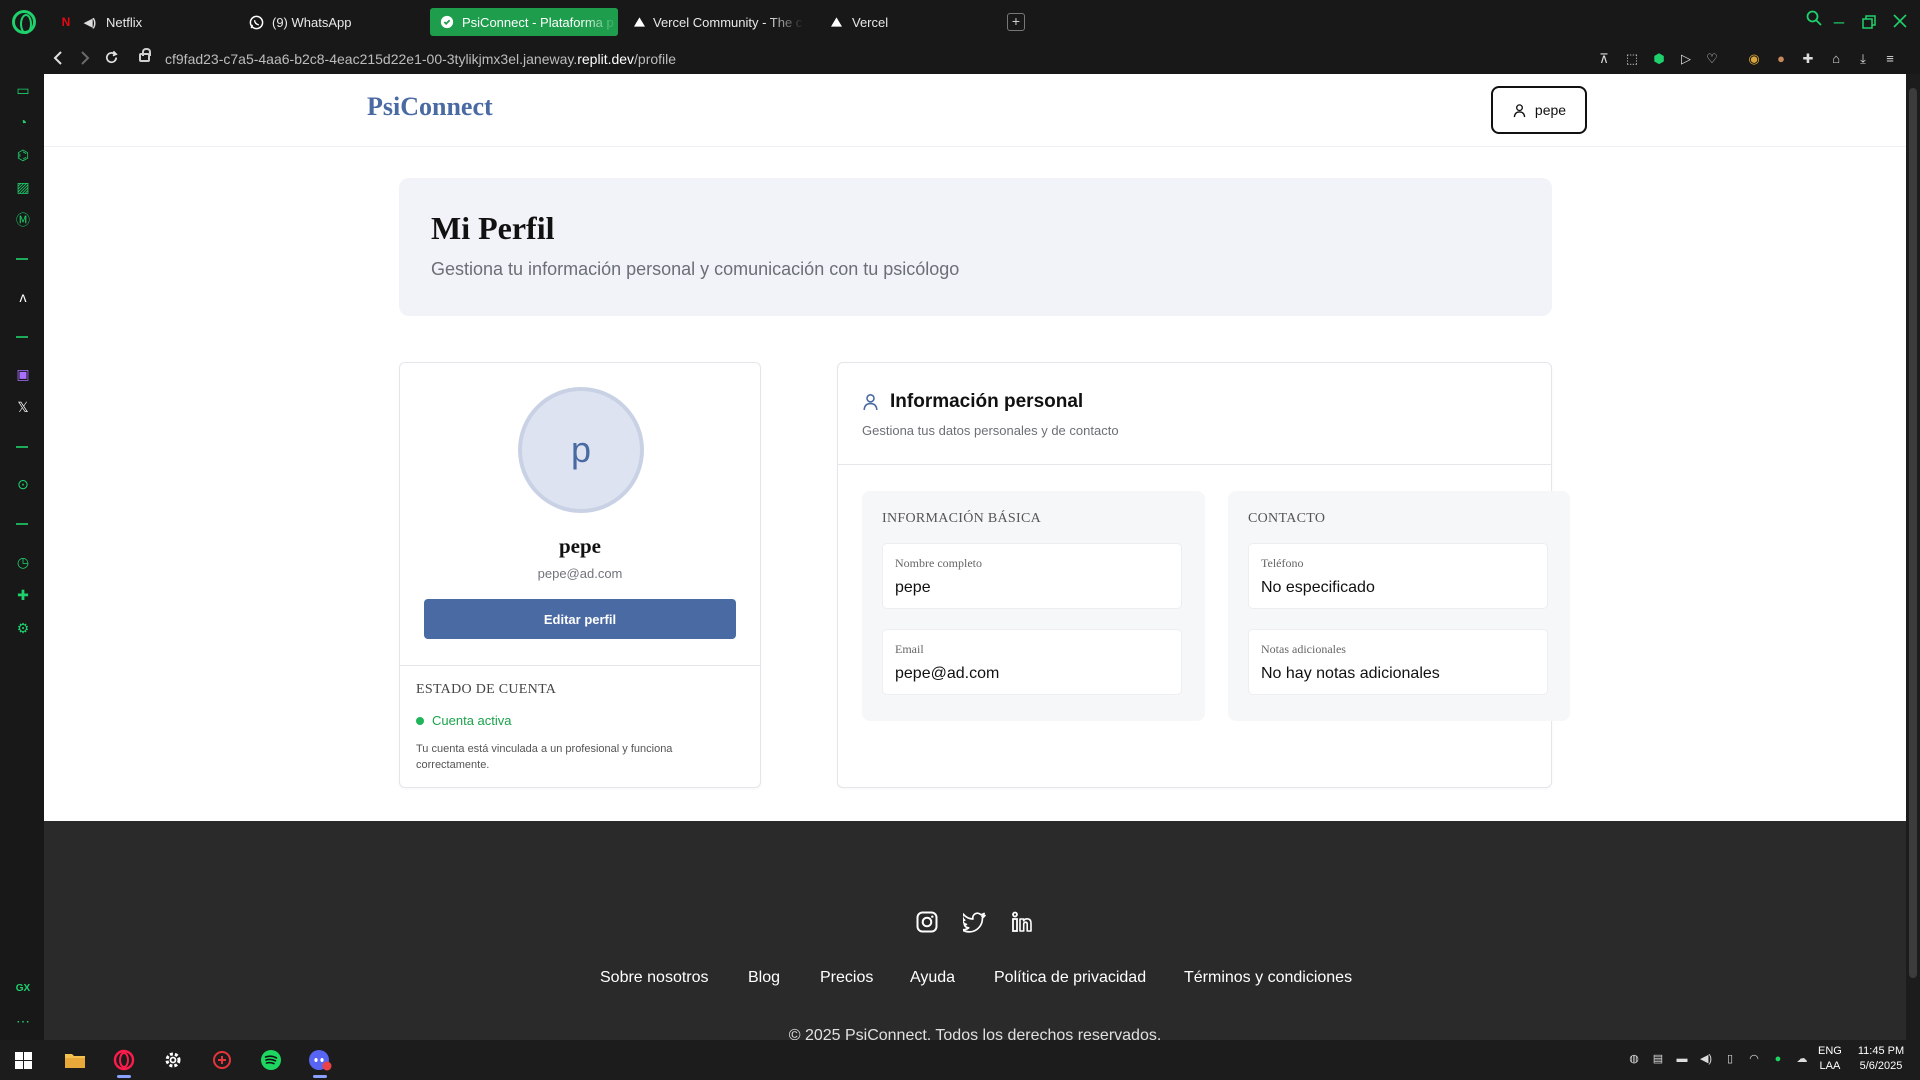 The height and width of the screenshot is (1080, 1920). I want to click on footer-link-terms: Términos y condiciones, so click(1268, 978).